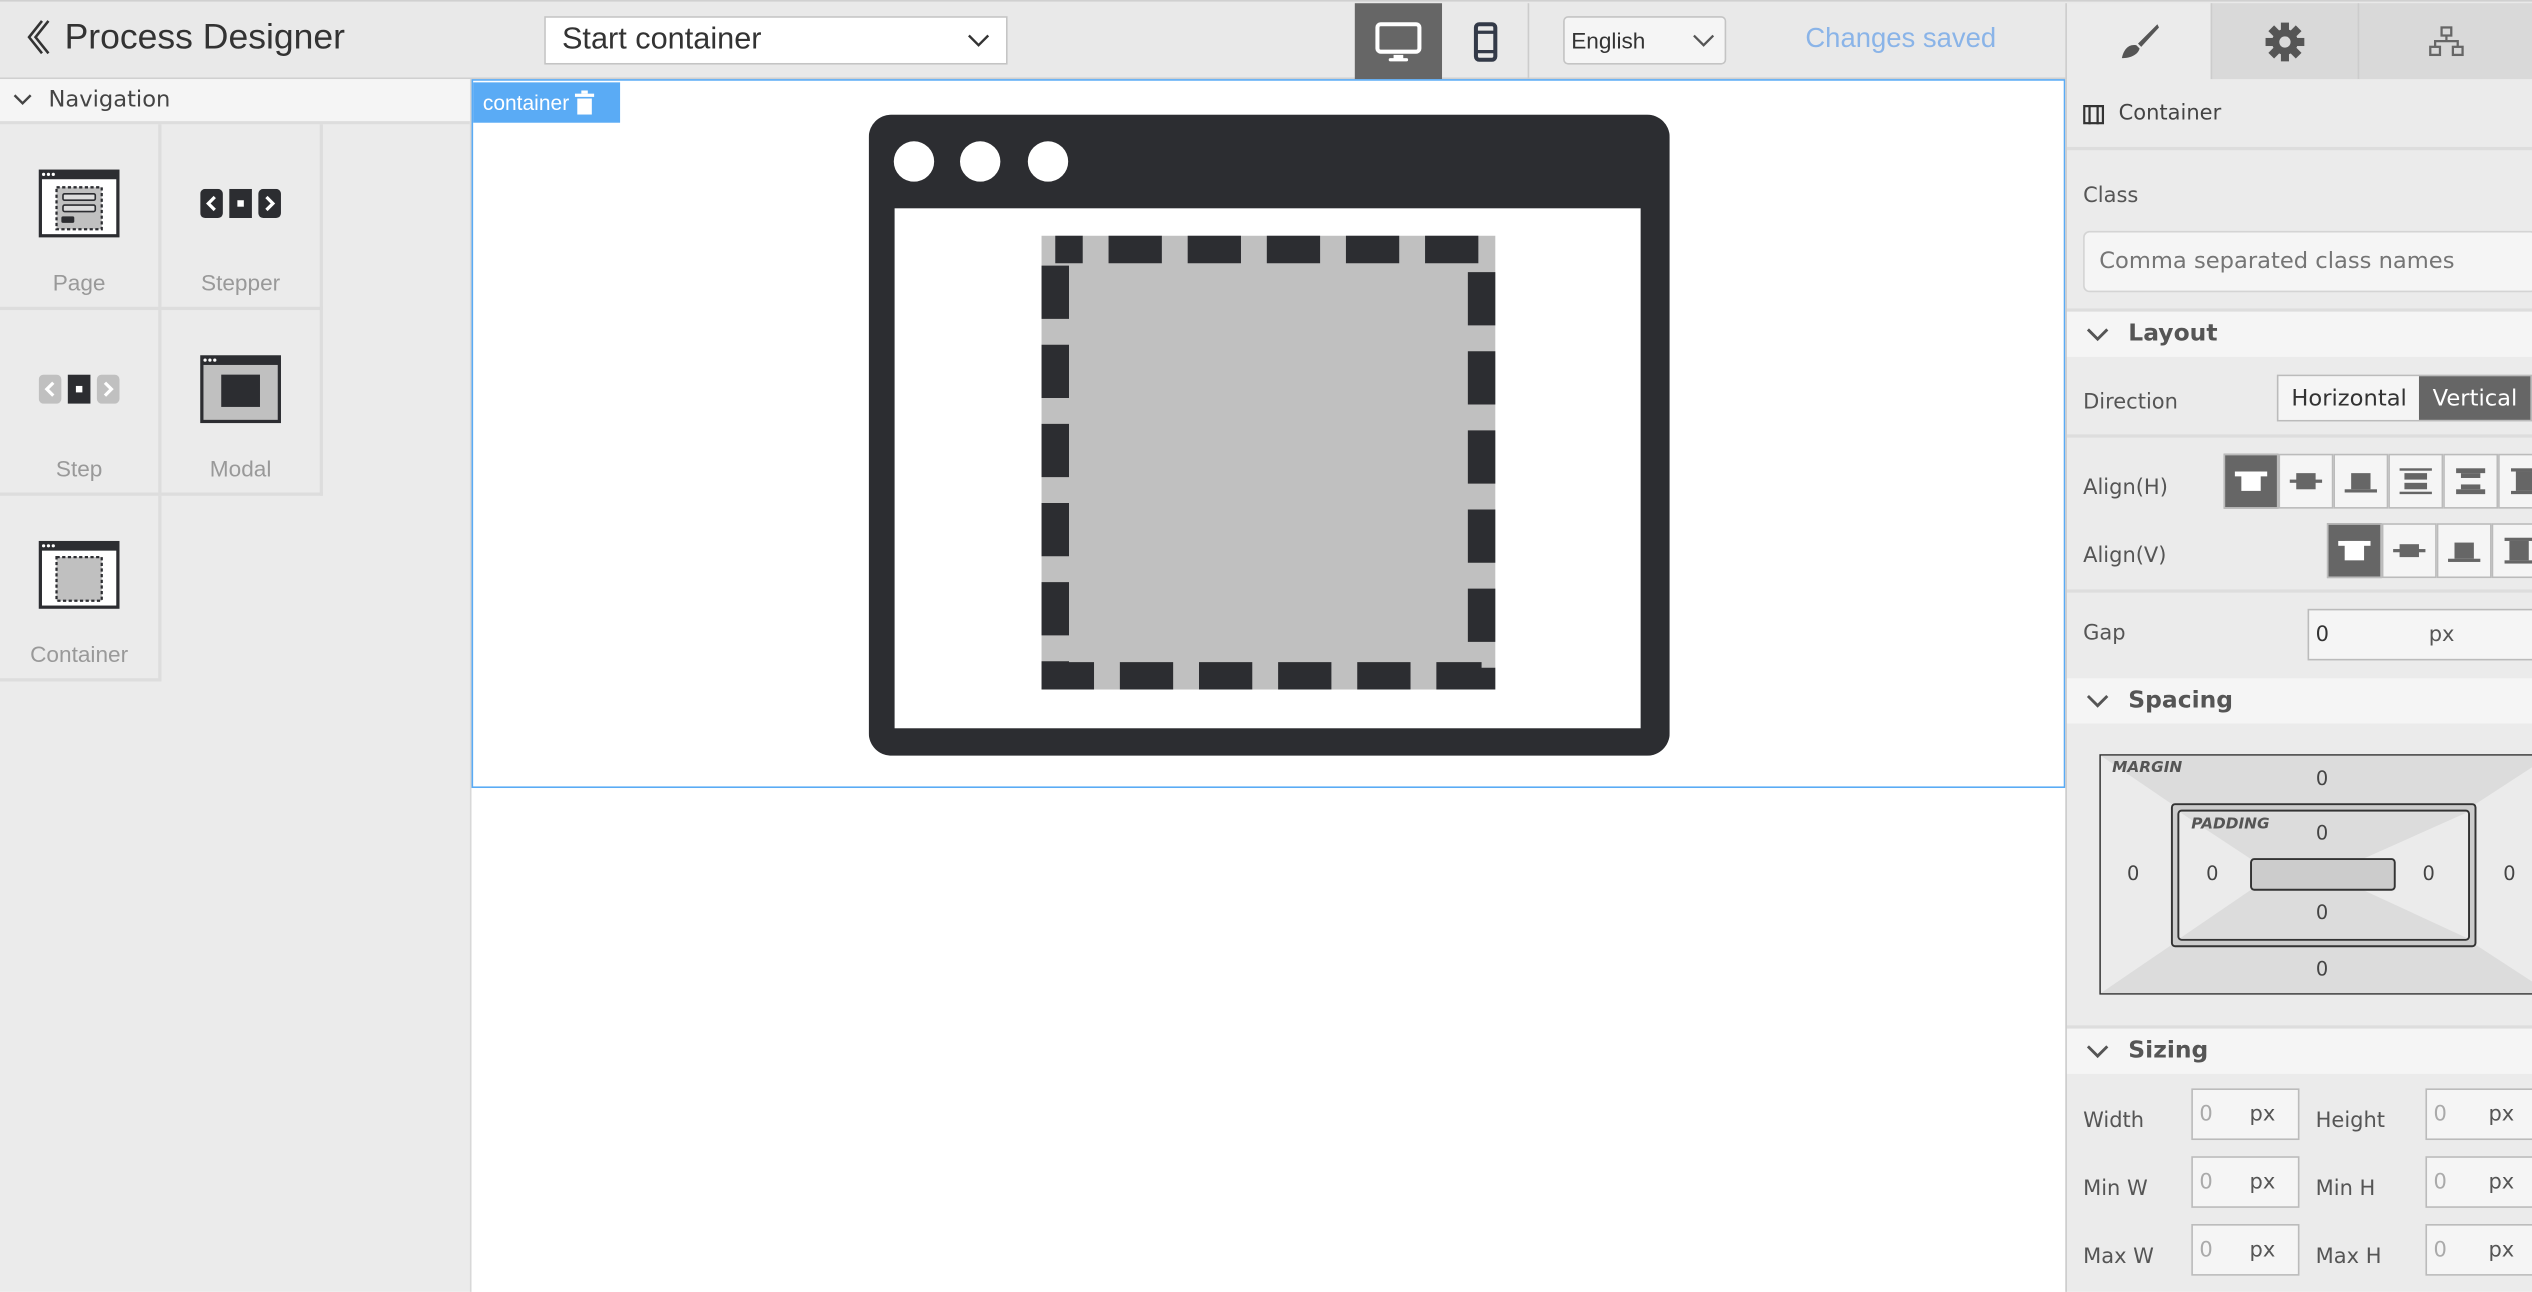  I want to click on page-icon, so click(79, 203).